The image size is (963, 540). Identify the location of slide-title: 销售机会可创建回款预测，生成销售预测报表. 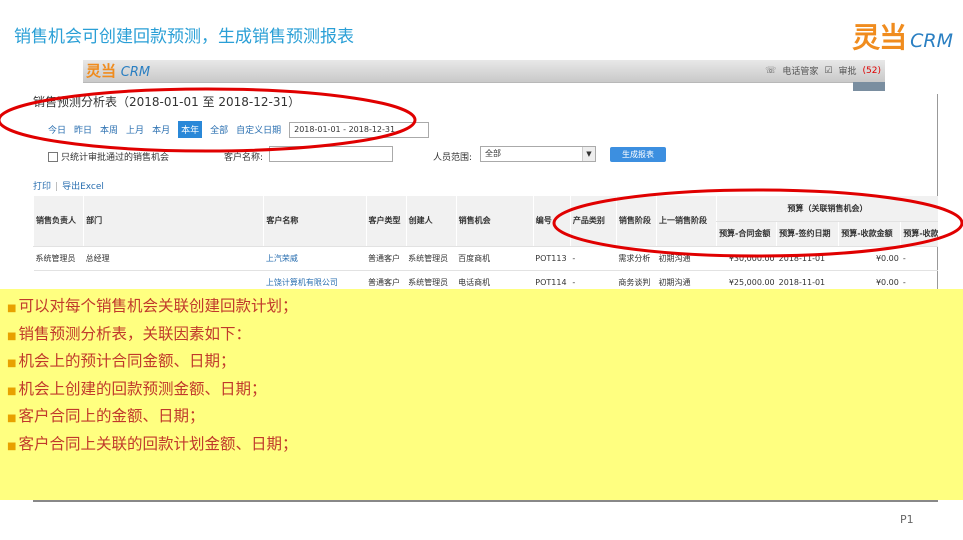
(184, 37).